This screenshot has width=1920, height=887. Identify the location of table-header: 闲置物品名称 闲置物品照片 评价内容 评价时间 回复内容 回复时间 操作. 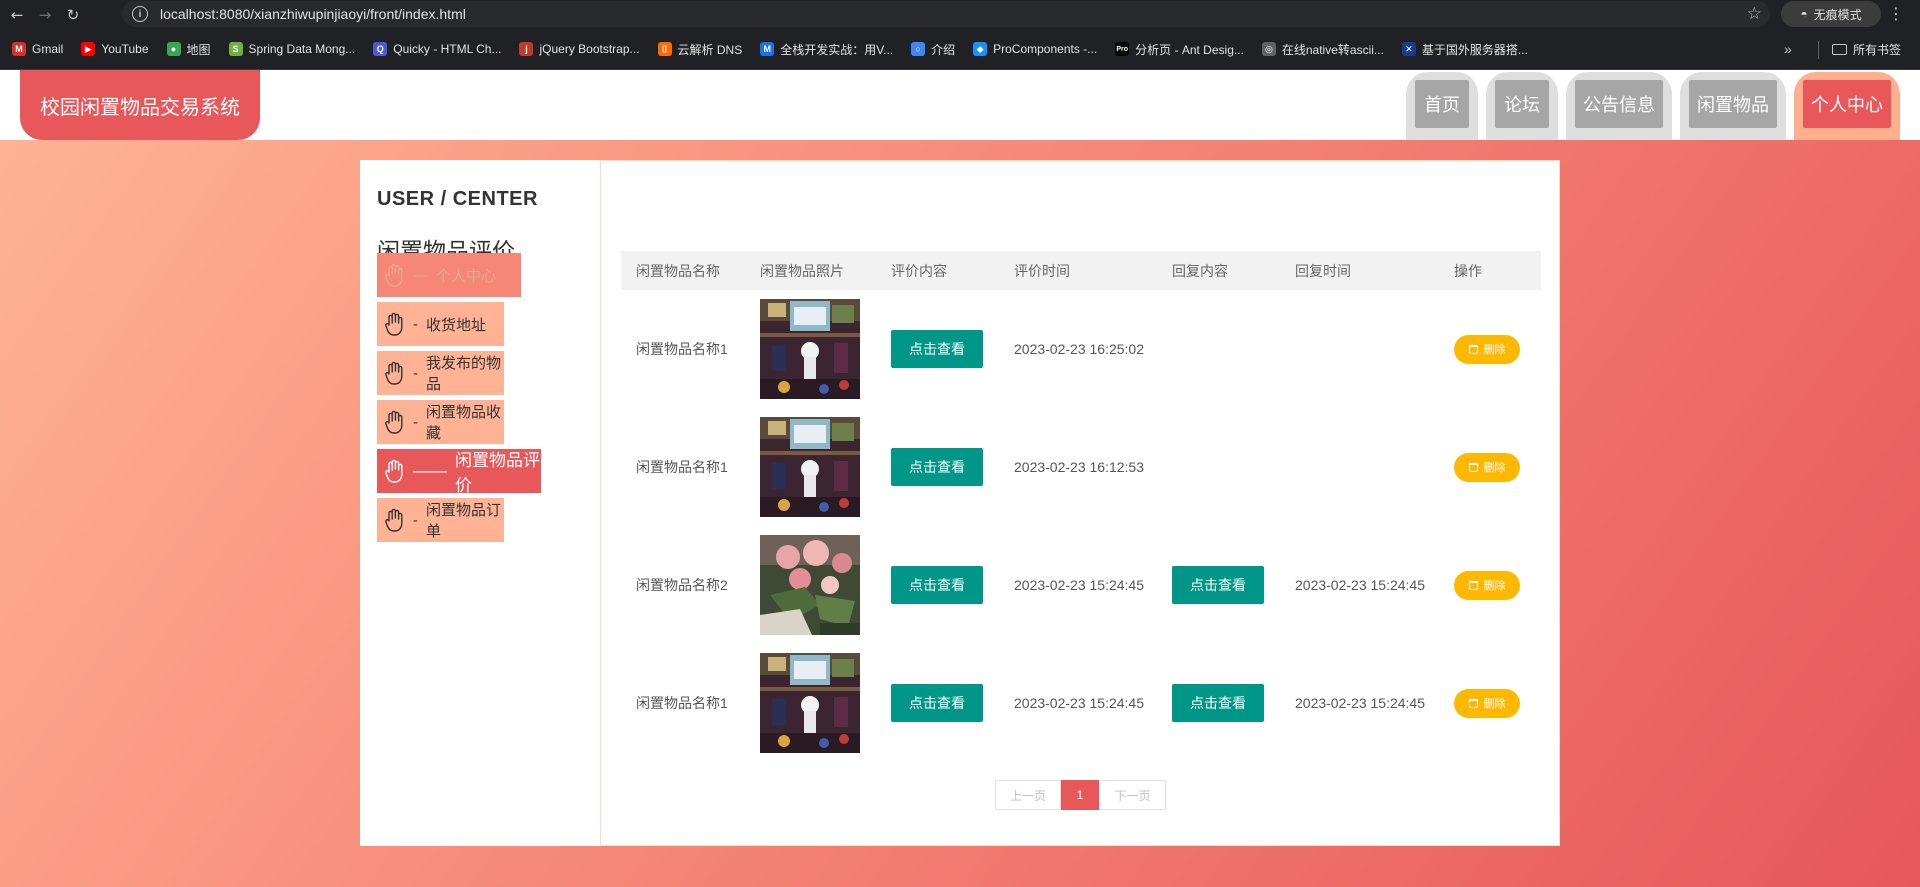
(1081, 270).